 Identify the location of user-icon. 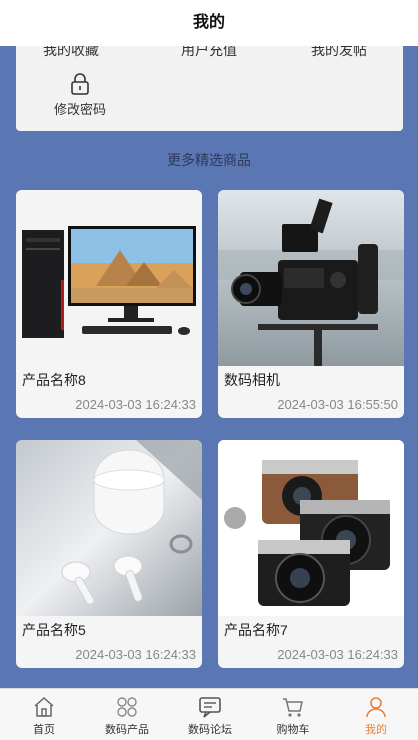
(376, 707).